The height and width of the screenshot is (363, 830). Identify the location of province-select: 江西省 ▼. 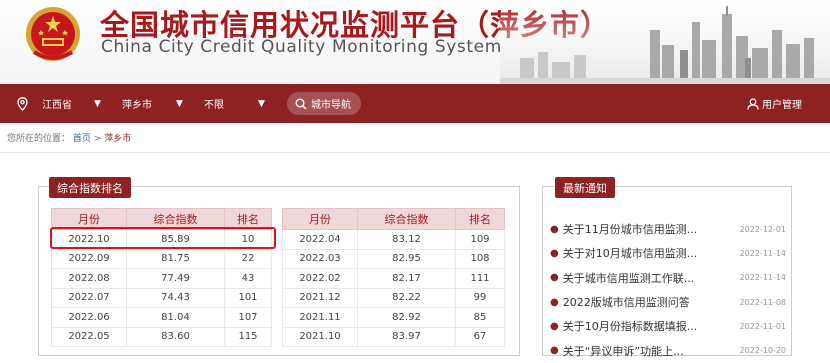
(71, 103).